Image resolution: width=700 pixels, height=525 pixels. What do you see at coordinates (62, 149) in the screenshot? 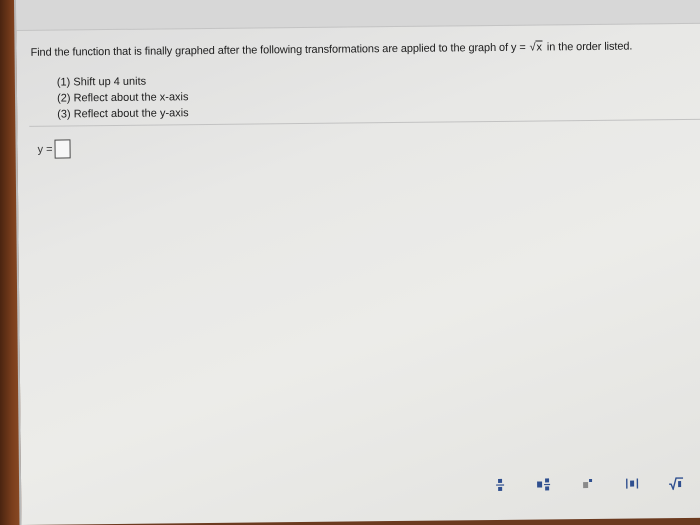
I see `answer-input-box` at bounding box center [62, 149].